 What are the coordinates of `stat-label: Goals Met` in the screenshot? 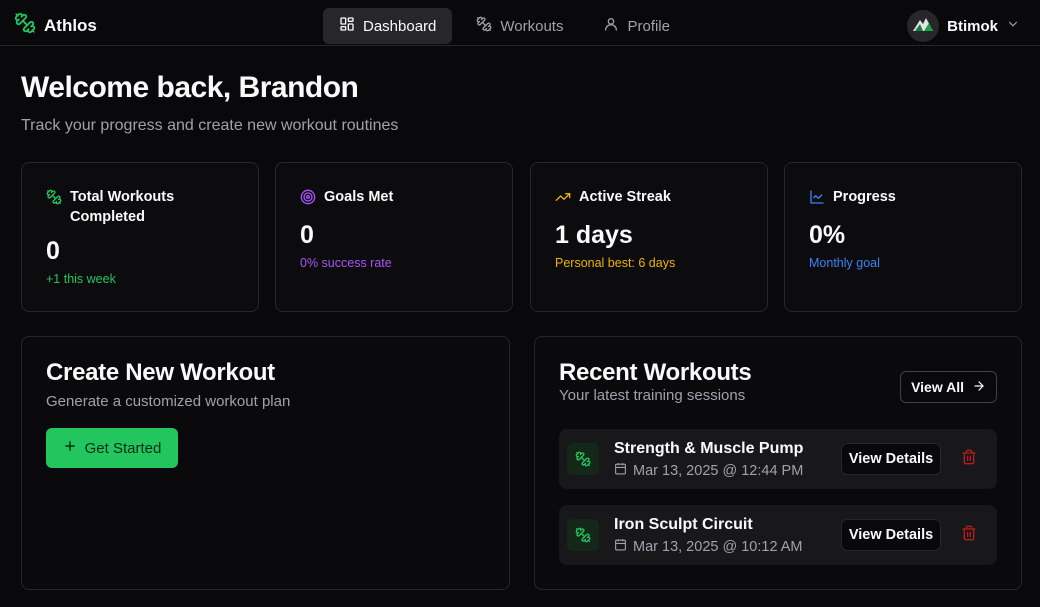 It's located at (359, 197).